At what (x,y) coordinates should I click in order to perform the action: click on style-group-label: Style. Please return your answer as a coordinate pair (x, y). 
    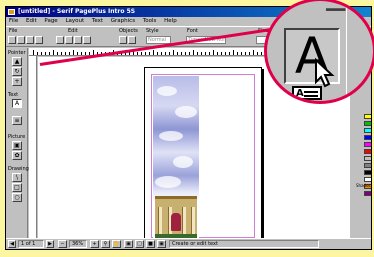
    Looking at the image, I should click on (152, 31).